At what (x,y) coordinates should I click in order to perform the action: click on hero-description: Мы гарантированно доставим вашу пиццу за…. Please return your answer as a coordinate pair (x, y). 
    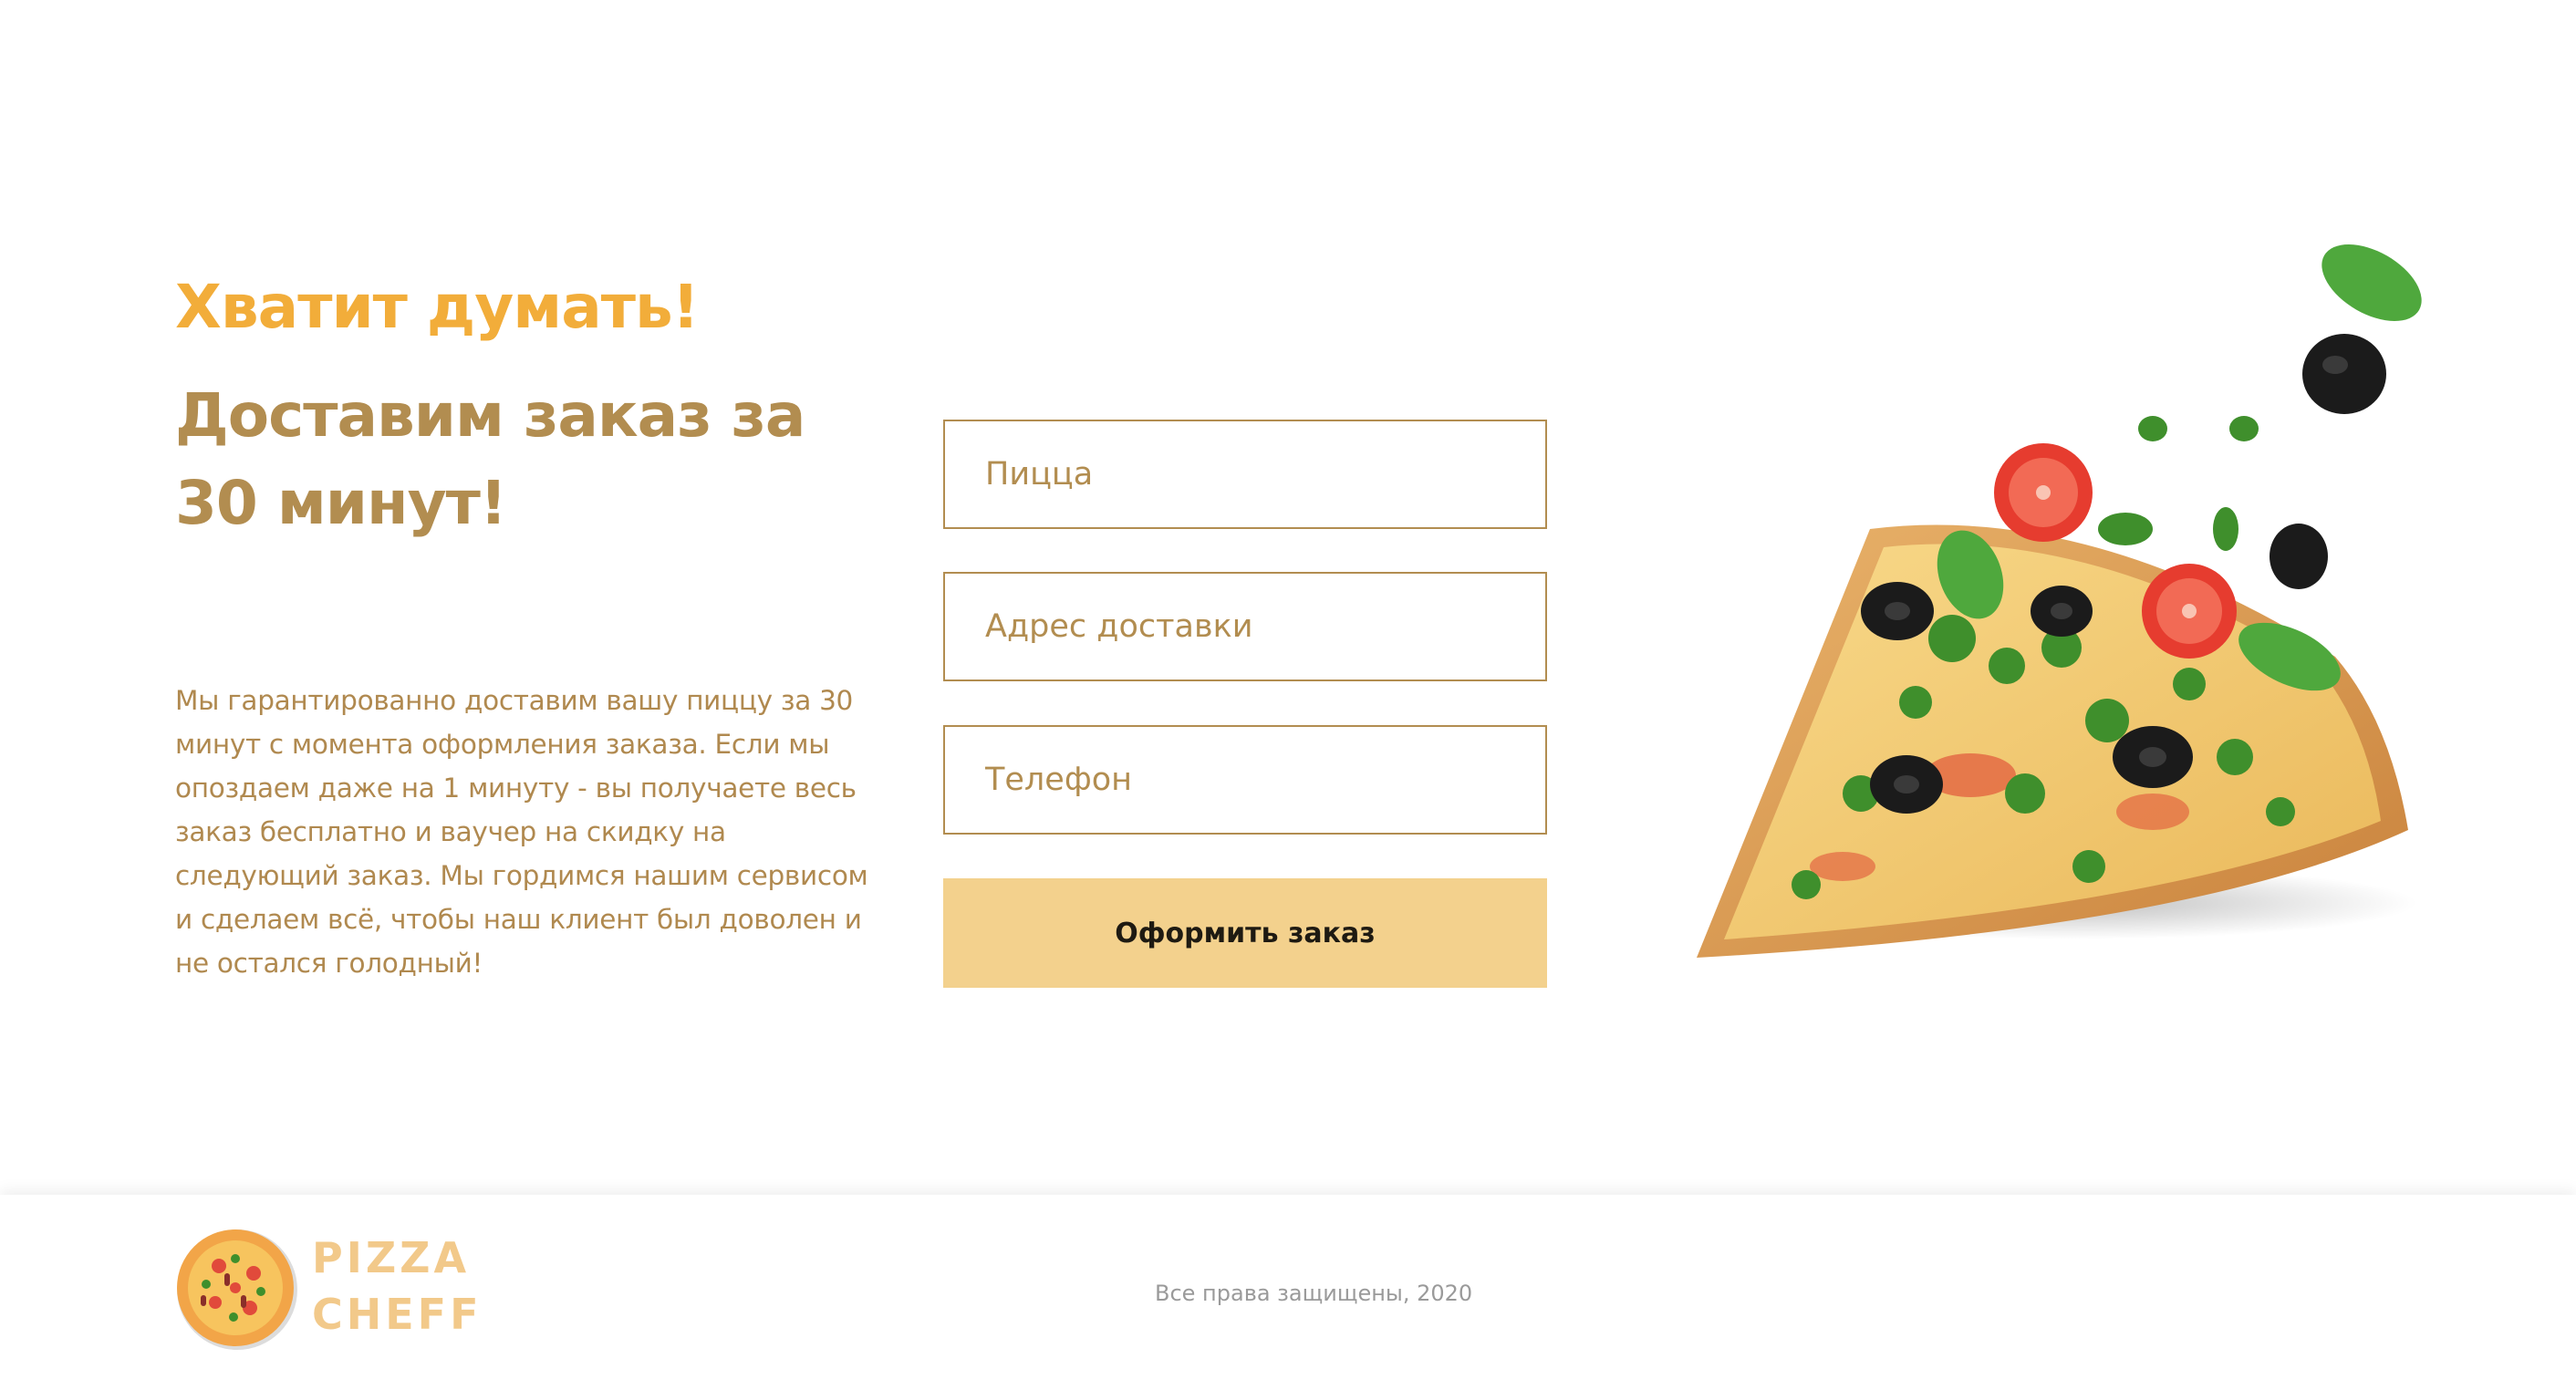
    Looking at the image, I should click on (521, 832).